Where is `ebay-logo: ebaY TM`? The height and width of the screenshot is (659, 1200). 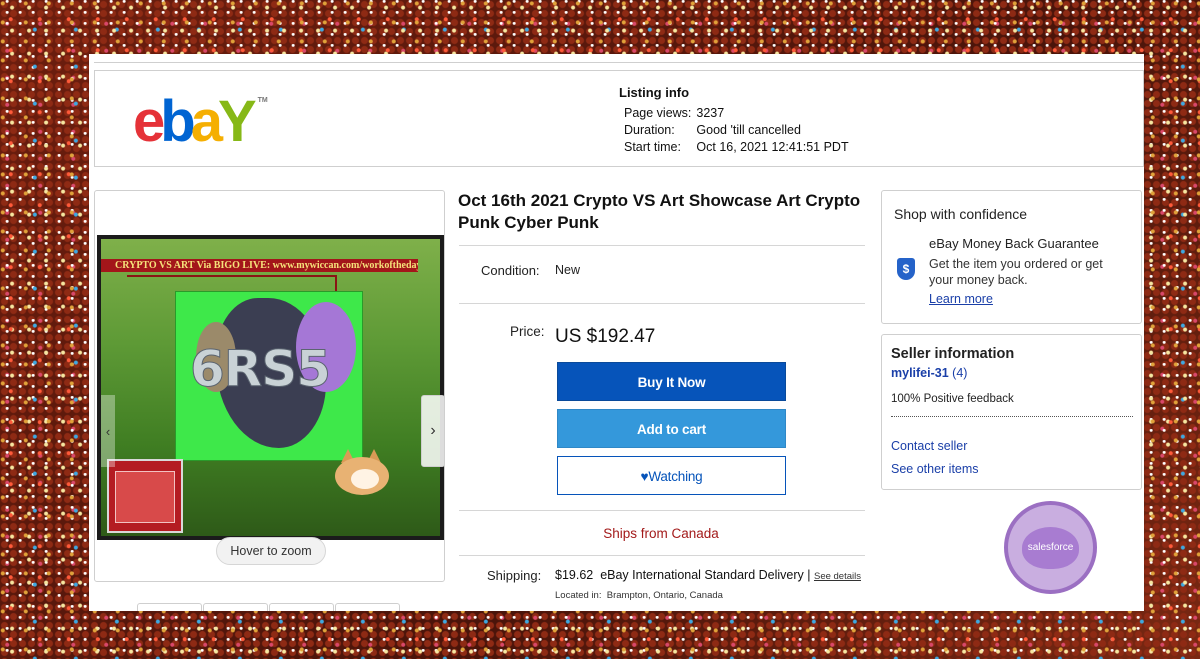
ebay-logo: ebaY TM is located at coordinates (200, 122).